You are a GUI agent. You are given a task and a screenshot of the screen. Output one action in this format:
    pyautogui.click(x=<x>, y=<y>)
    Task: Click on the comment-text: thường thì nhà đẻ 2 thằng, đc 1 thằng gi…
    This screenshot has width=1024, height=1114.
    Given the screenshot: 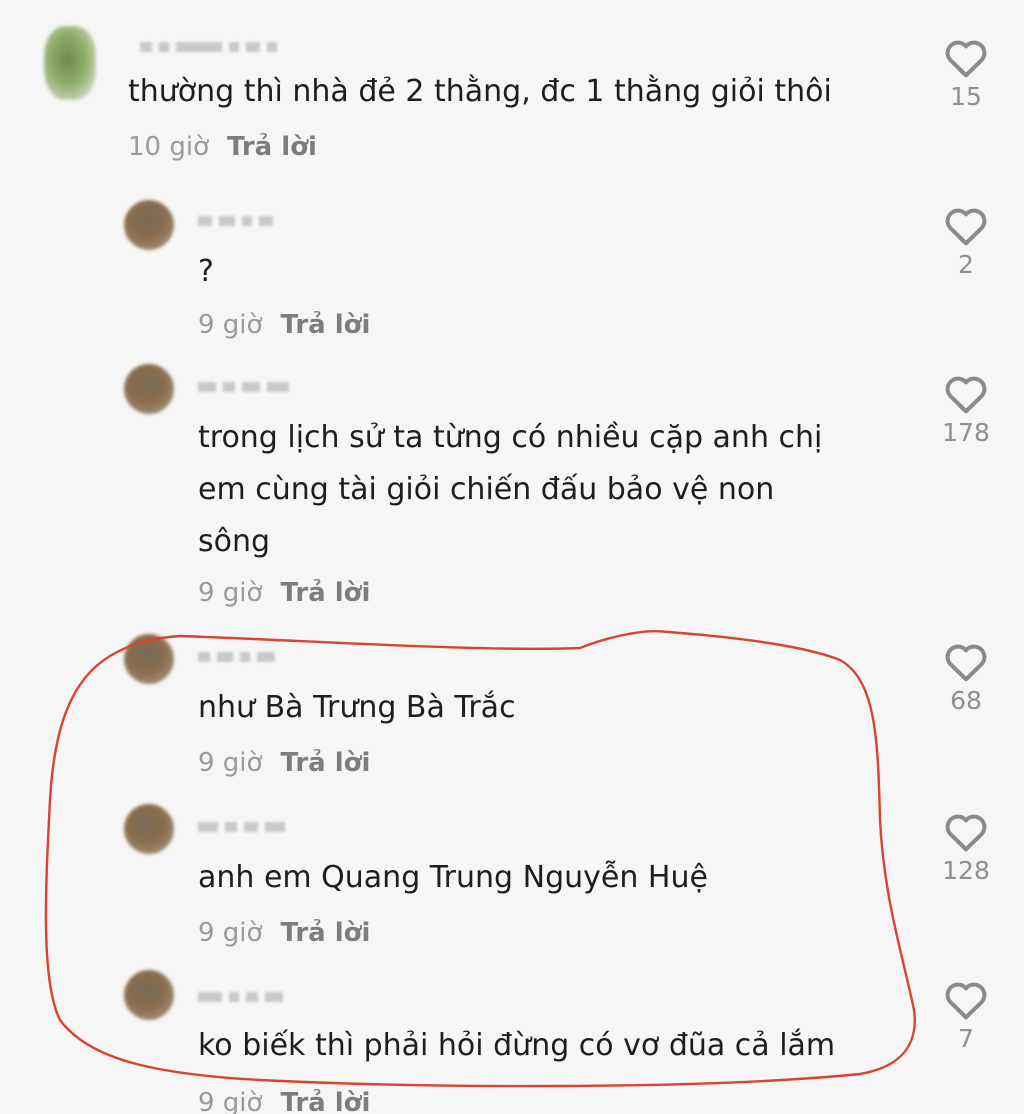 What is the action you would take?
    pyautogui.click(x=480, y=91)
    